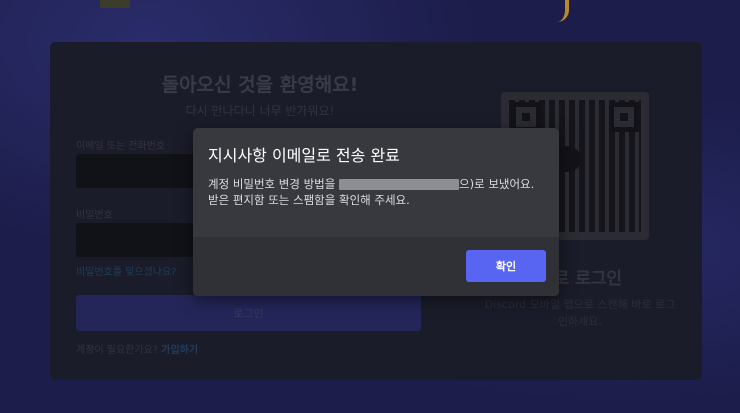 The width and height of the screenshot is (740, 413). I want to click on modal-body-prefix: 계정 비밀번호 변경 방법을, so click(272, 184).